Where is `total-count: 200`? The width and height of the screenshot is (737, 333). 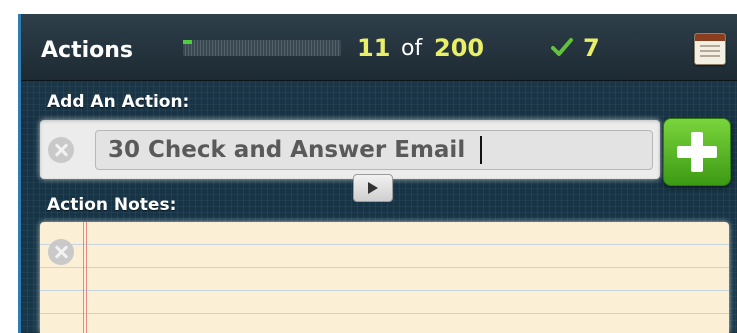 total-count: 200 is located at coordinates (459, 48).